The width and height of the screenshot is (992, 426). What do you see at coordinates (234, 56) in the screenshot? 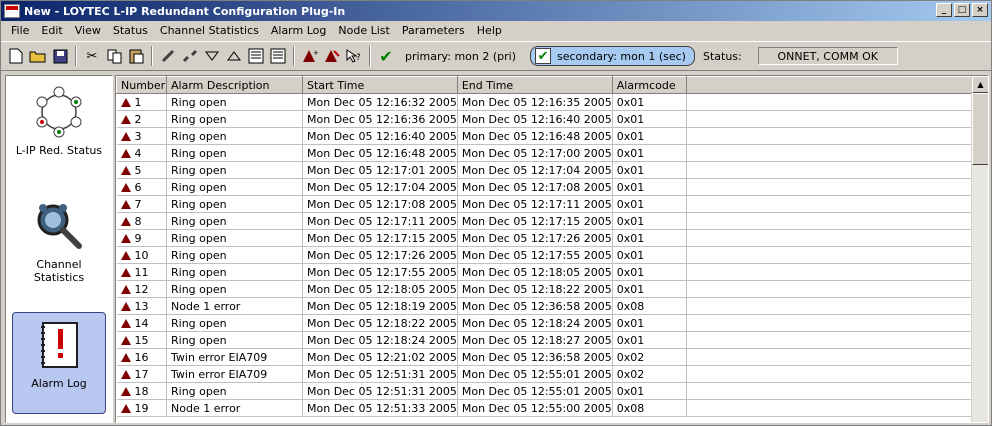
I see `expand-icon` at bounding box center [234, 56].